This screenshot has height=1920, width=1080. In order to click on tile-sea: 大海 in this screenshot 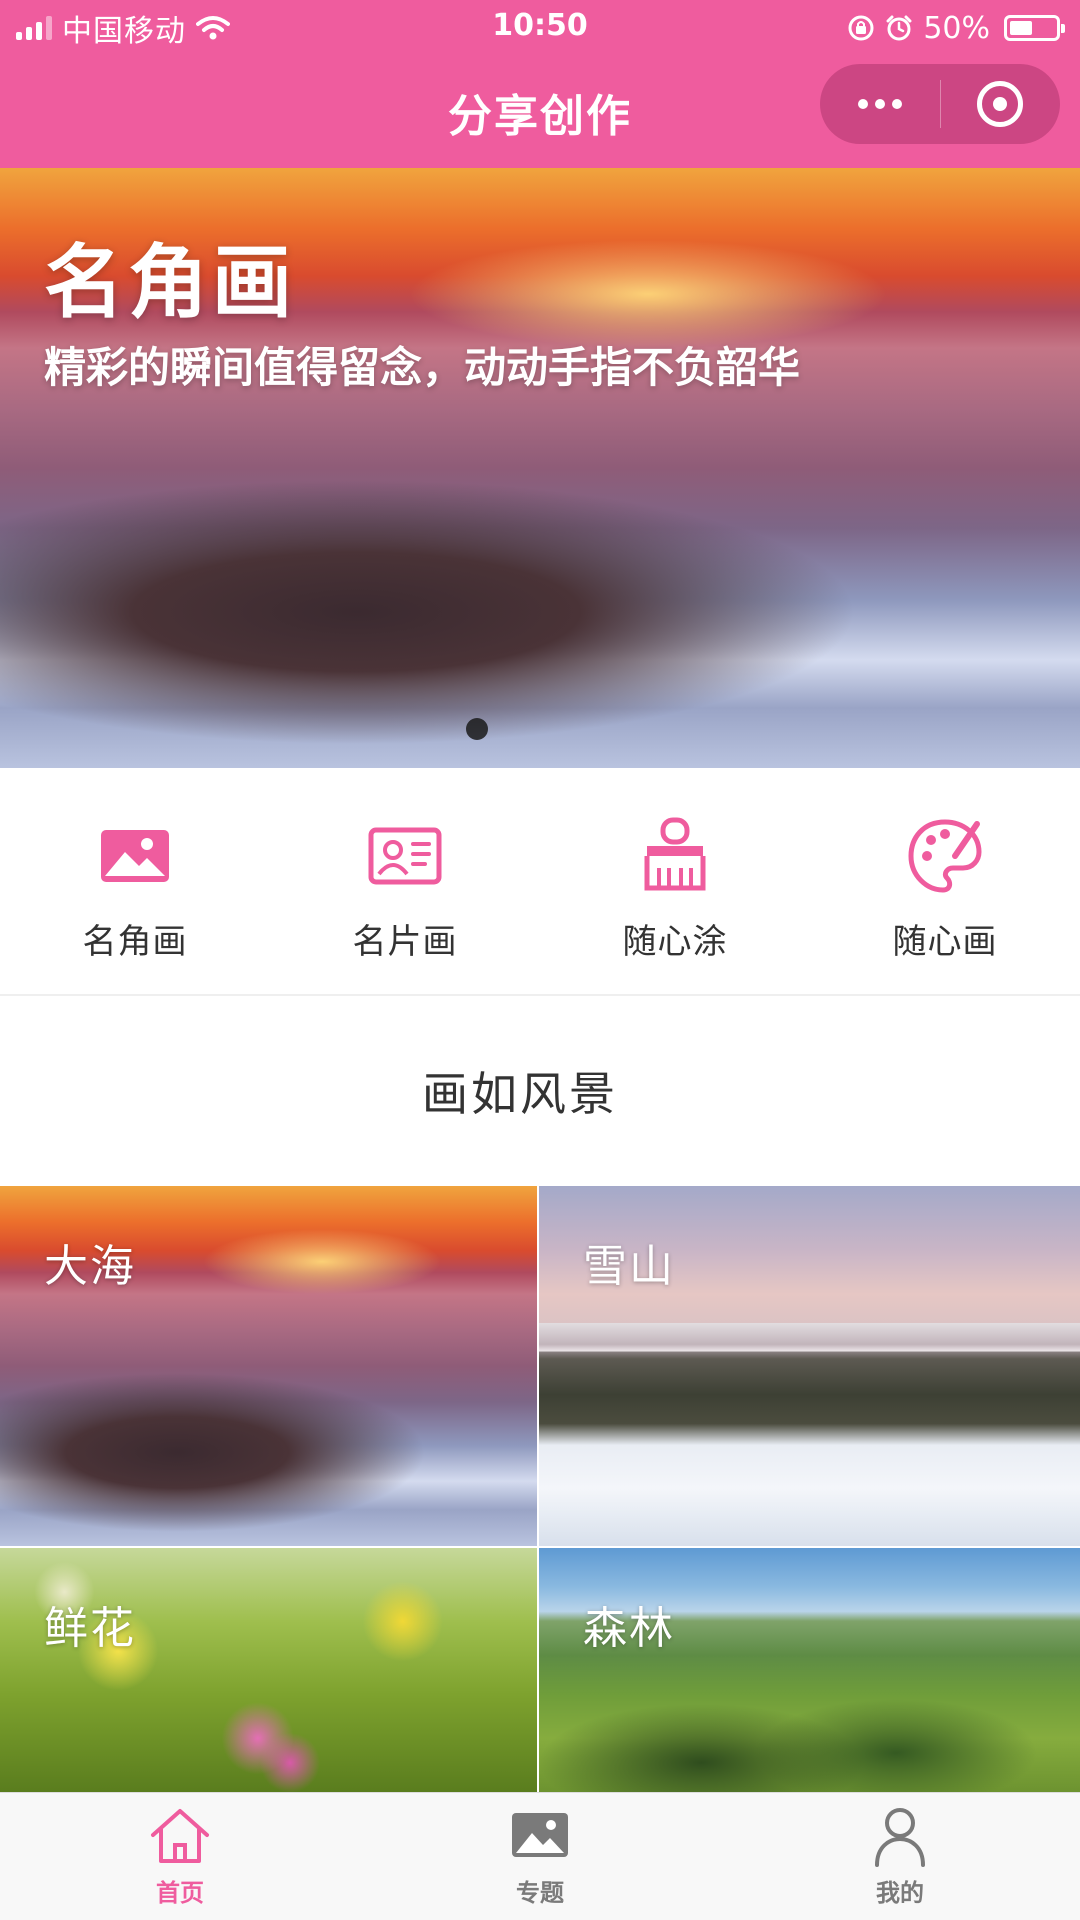, I will do `click(268, 1366)`.